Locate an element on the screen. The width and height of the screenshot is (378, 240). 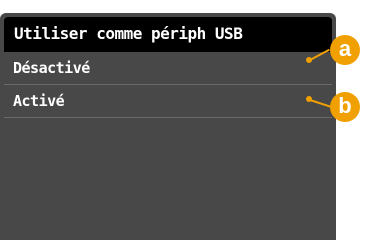
callout-badge-a: a is located at coordinates (345, 50).